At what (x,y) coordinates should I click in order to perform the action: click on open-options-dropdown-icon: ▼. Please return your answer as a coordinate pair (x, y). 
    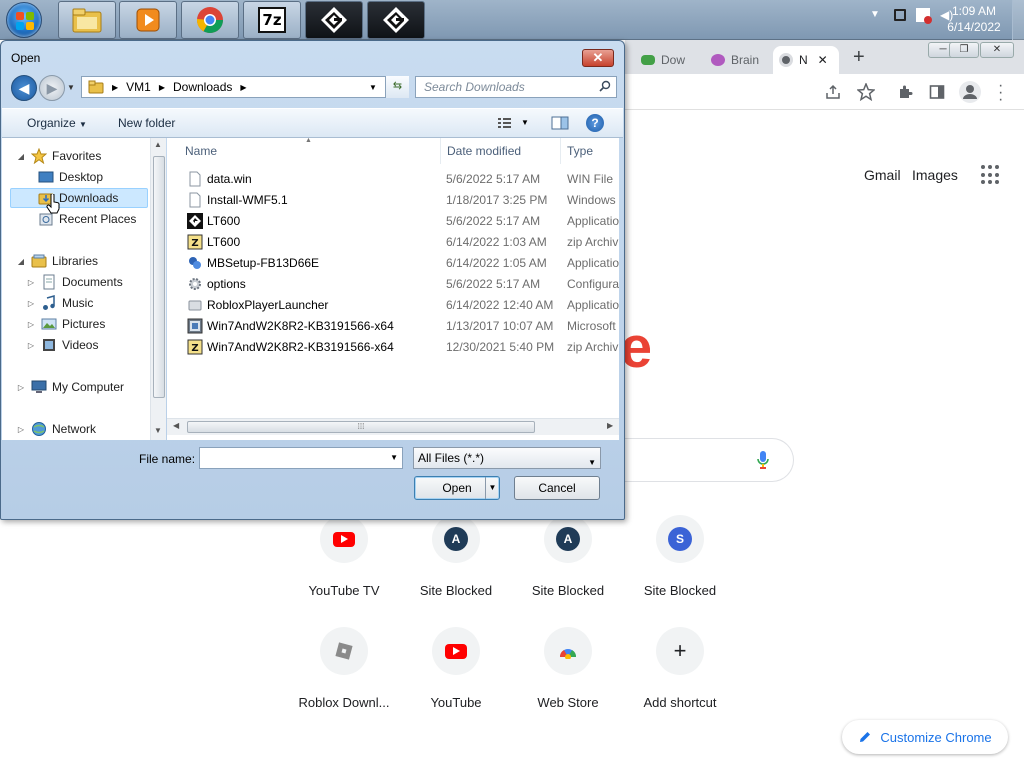
    Looking at the image, I should click on (492, 488).